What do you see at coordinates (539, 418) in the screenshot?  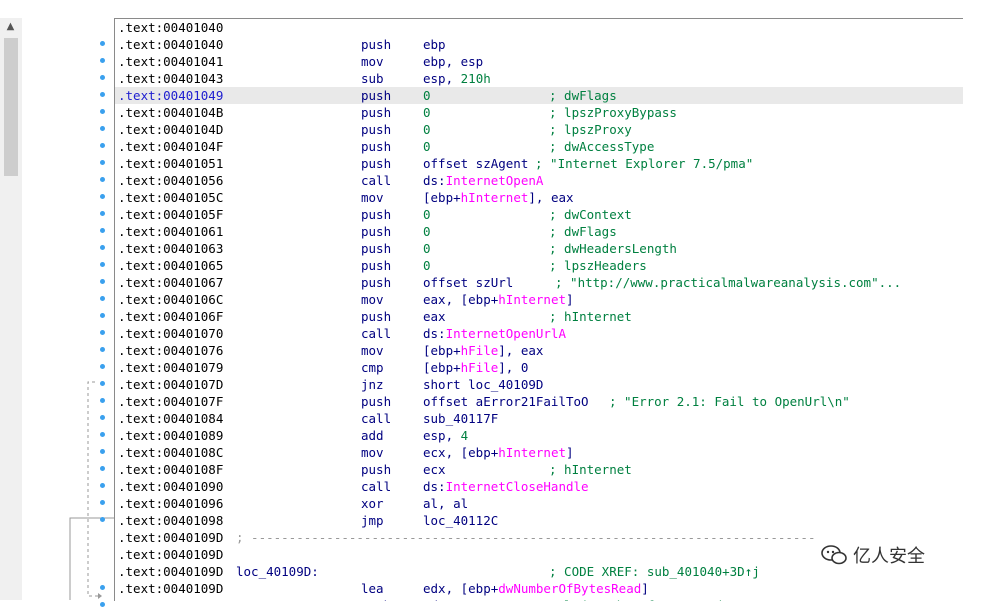 I see `disasm-line: .text:00401084 call sub_40117F` at bounding box center [539, 418].